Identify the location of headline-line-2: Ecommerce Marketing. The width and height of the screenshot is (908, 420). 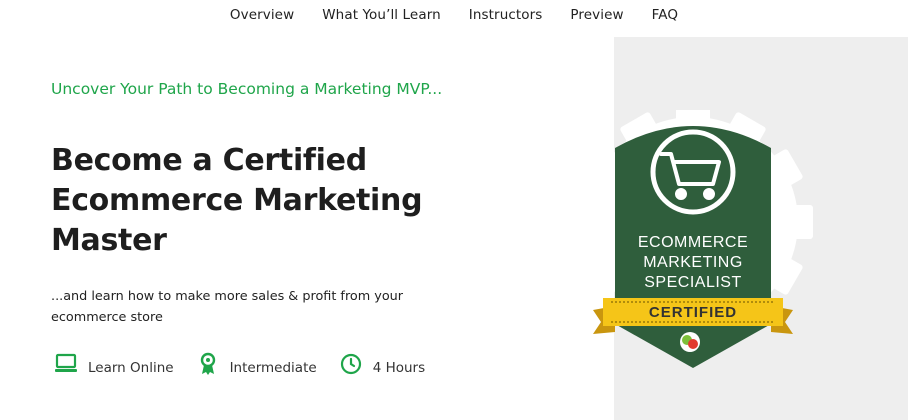
(237, 200).